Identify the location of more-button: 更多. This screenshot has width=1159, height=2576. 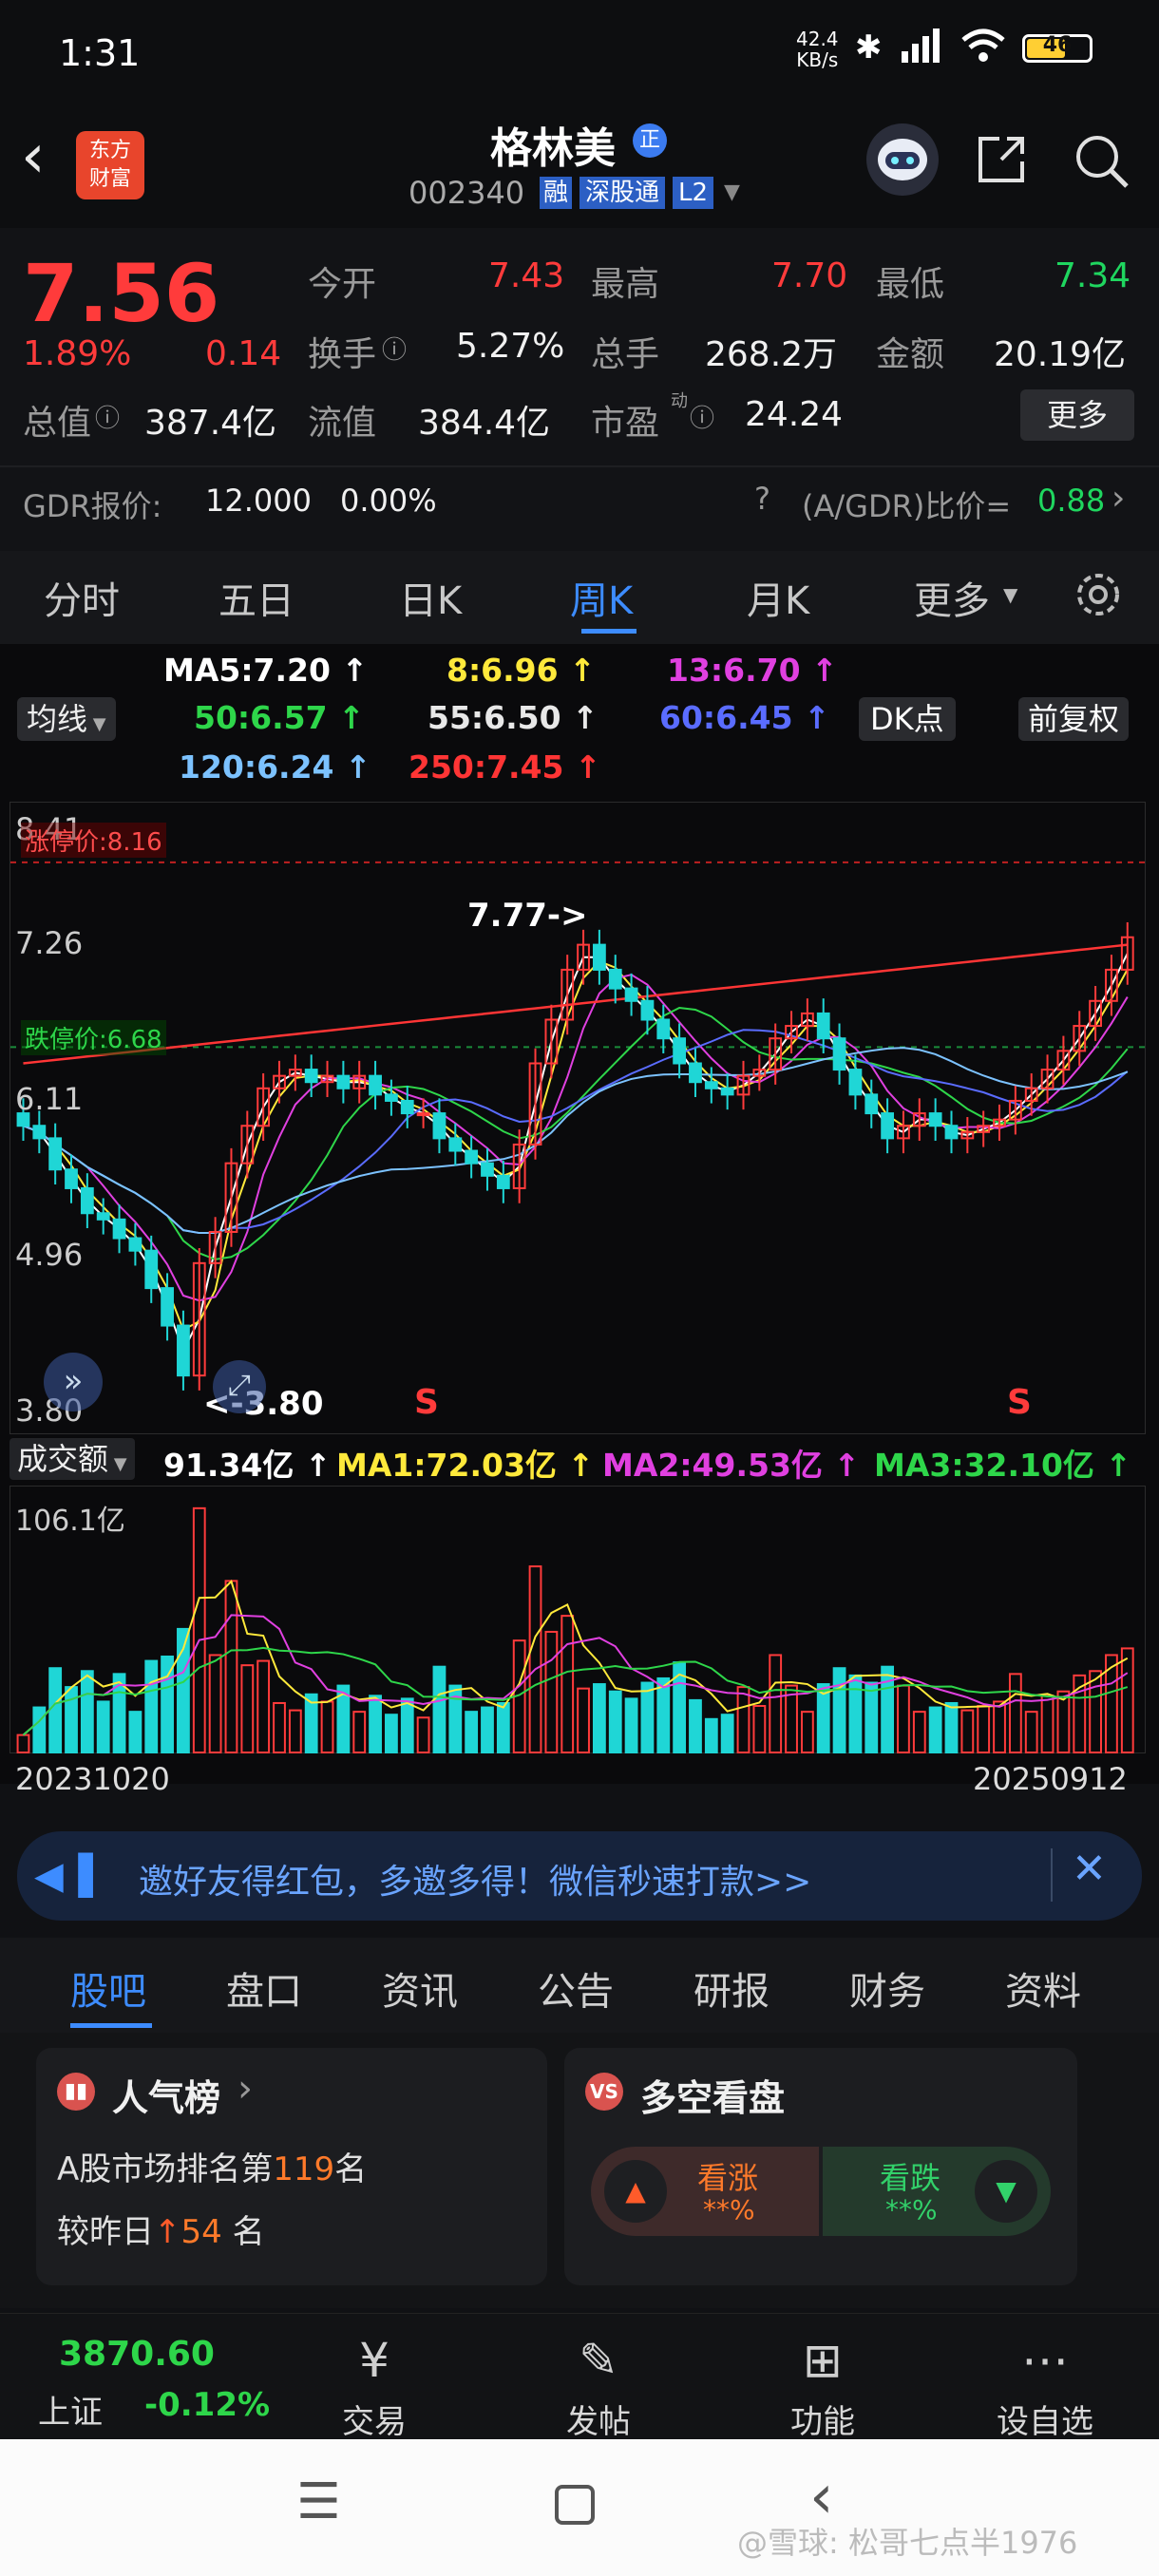
(1077, 415).